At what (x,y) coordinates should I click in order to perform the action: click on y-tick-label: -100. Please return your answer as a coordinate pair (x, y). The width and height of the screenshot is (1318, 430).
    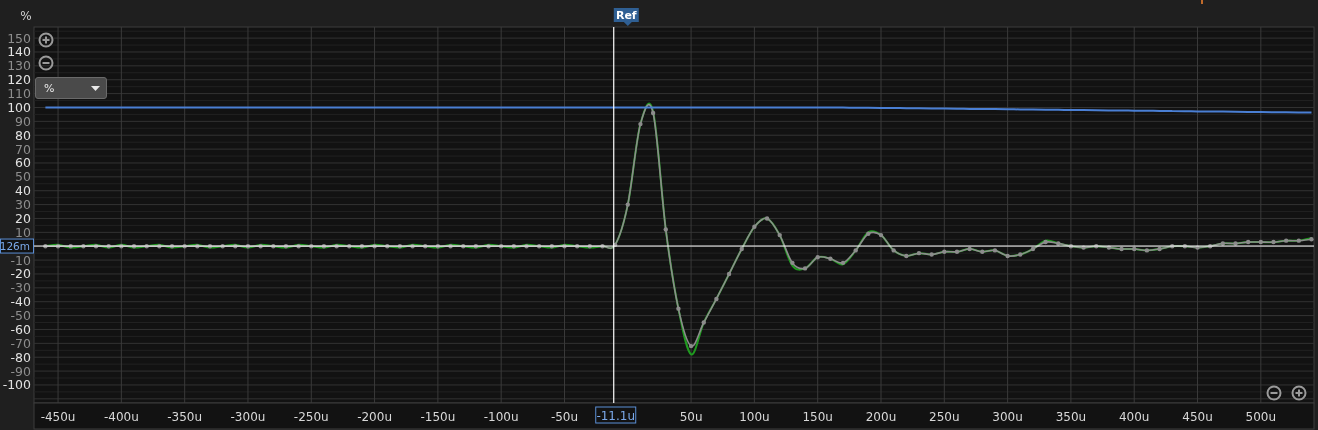
    Looking at the image, I should click on (16, 385).